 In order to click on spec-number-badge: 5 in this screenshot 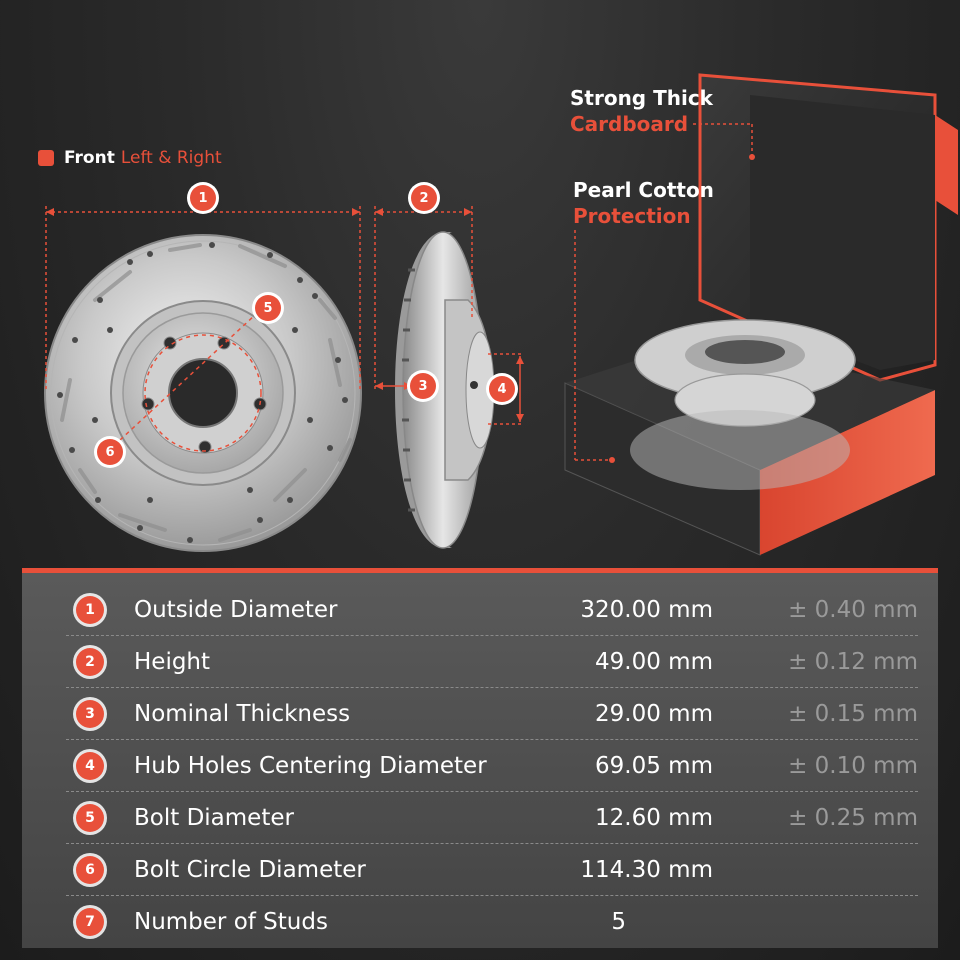, I will do `click(90, 818)`.